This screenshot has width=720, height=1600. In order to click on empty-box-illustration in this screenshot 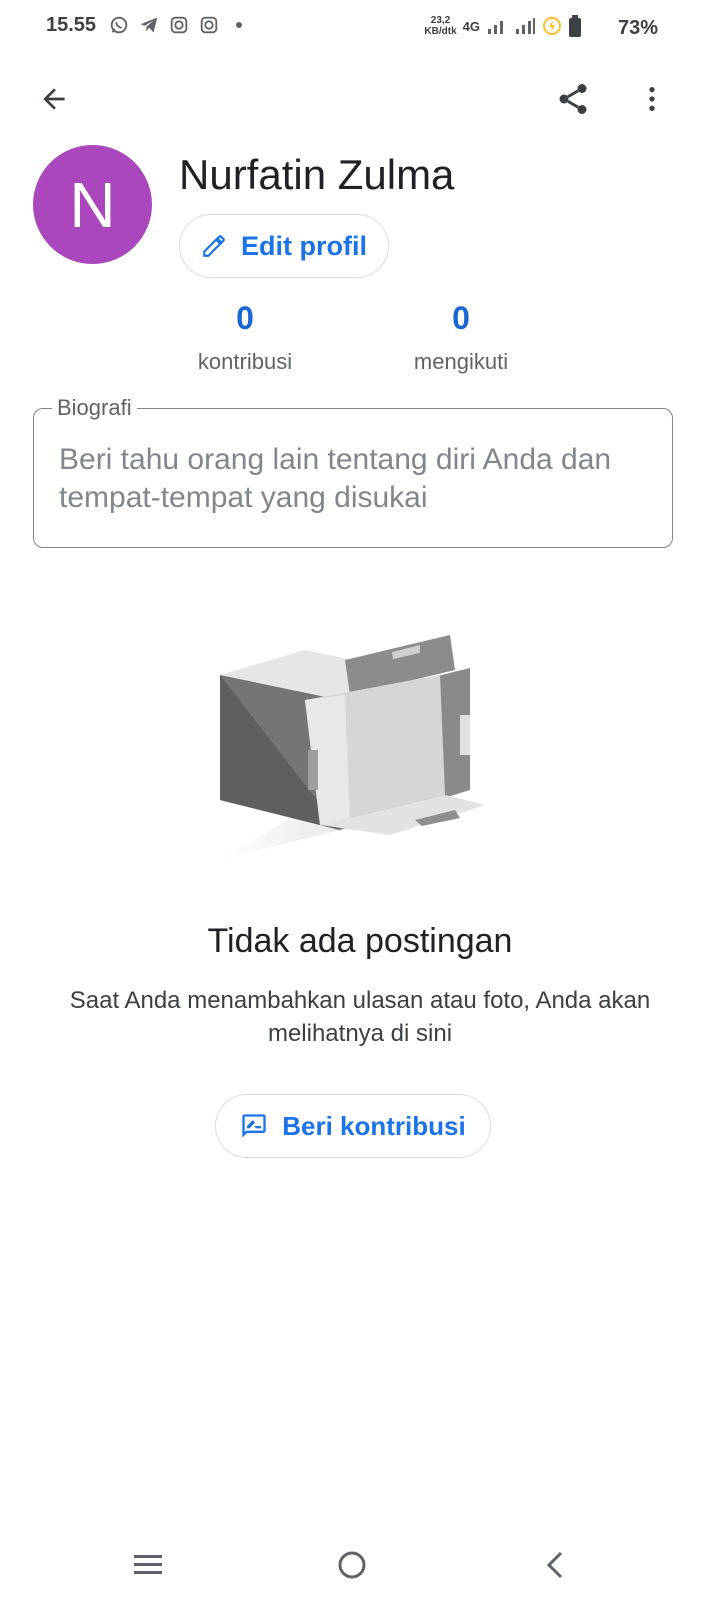, I will do `click(355, 747)`.